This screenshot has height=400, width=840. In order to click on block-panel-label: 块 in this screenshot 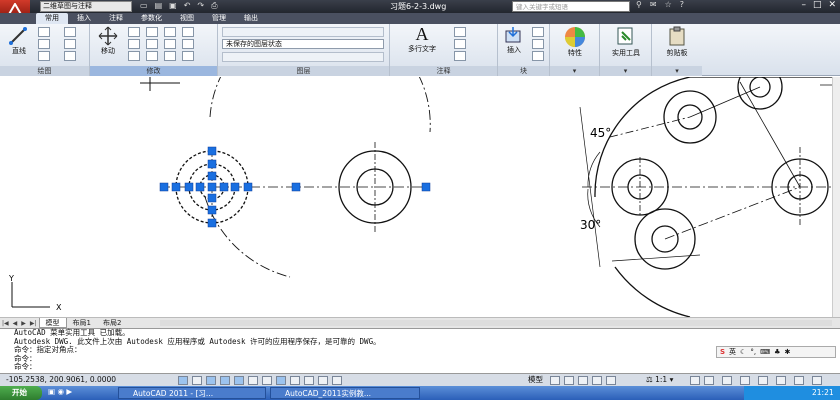, I will do `click(523, 71)`.